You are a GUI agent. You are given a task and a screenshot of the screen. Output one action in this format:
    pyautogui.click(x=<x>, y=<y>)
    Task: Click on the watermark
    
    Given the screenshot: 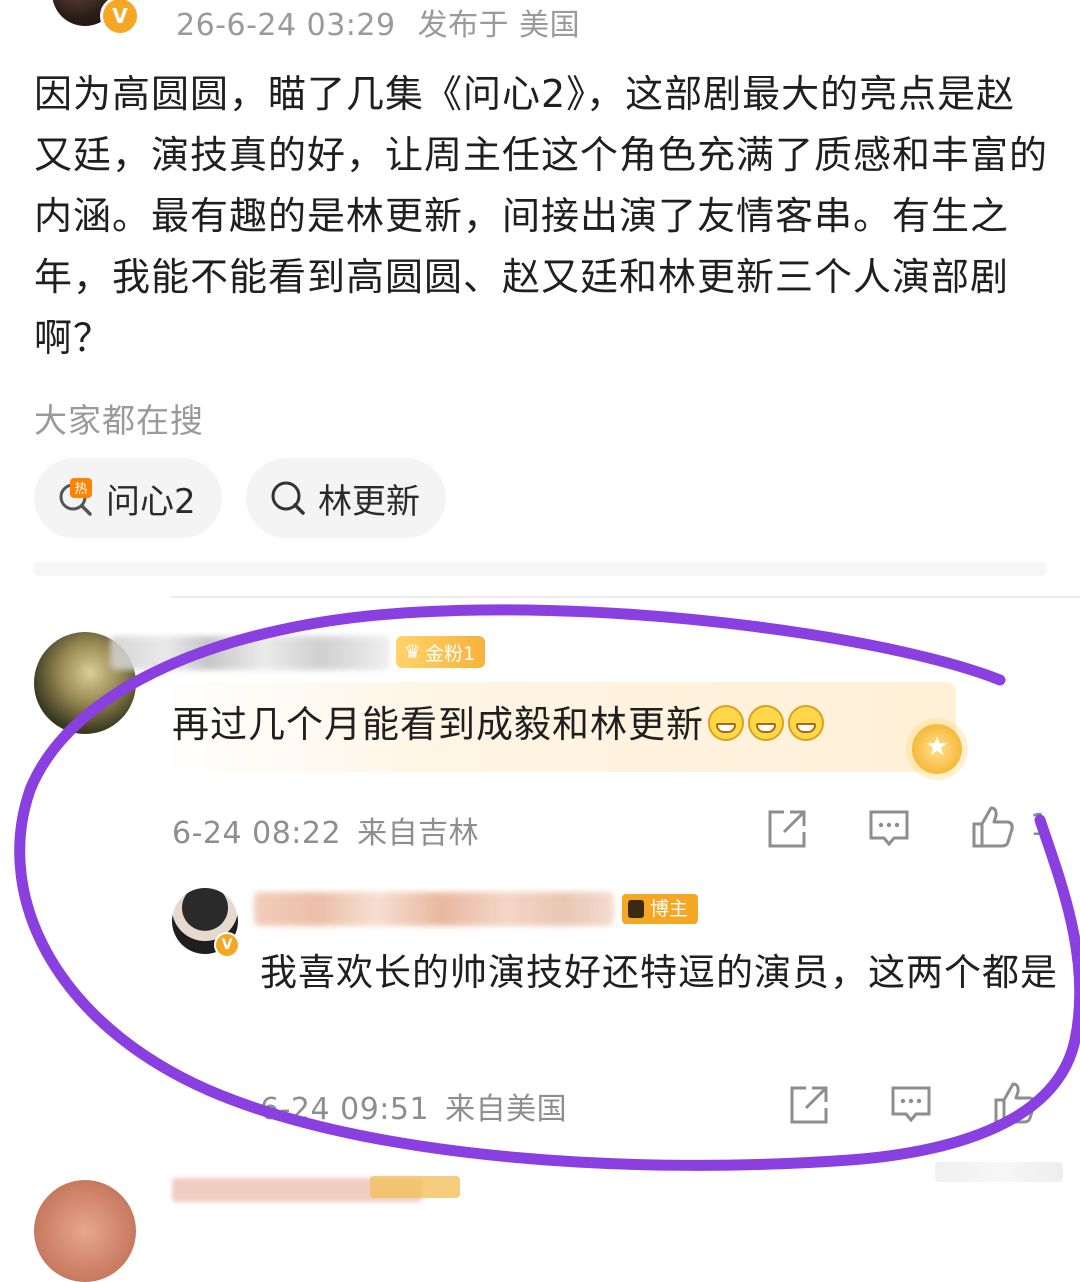 What is the action you would take?
    pyautogui.click(x=999, y=1172)
    